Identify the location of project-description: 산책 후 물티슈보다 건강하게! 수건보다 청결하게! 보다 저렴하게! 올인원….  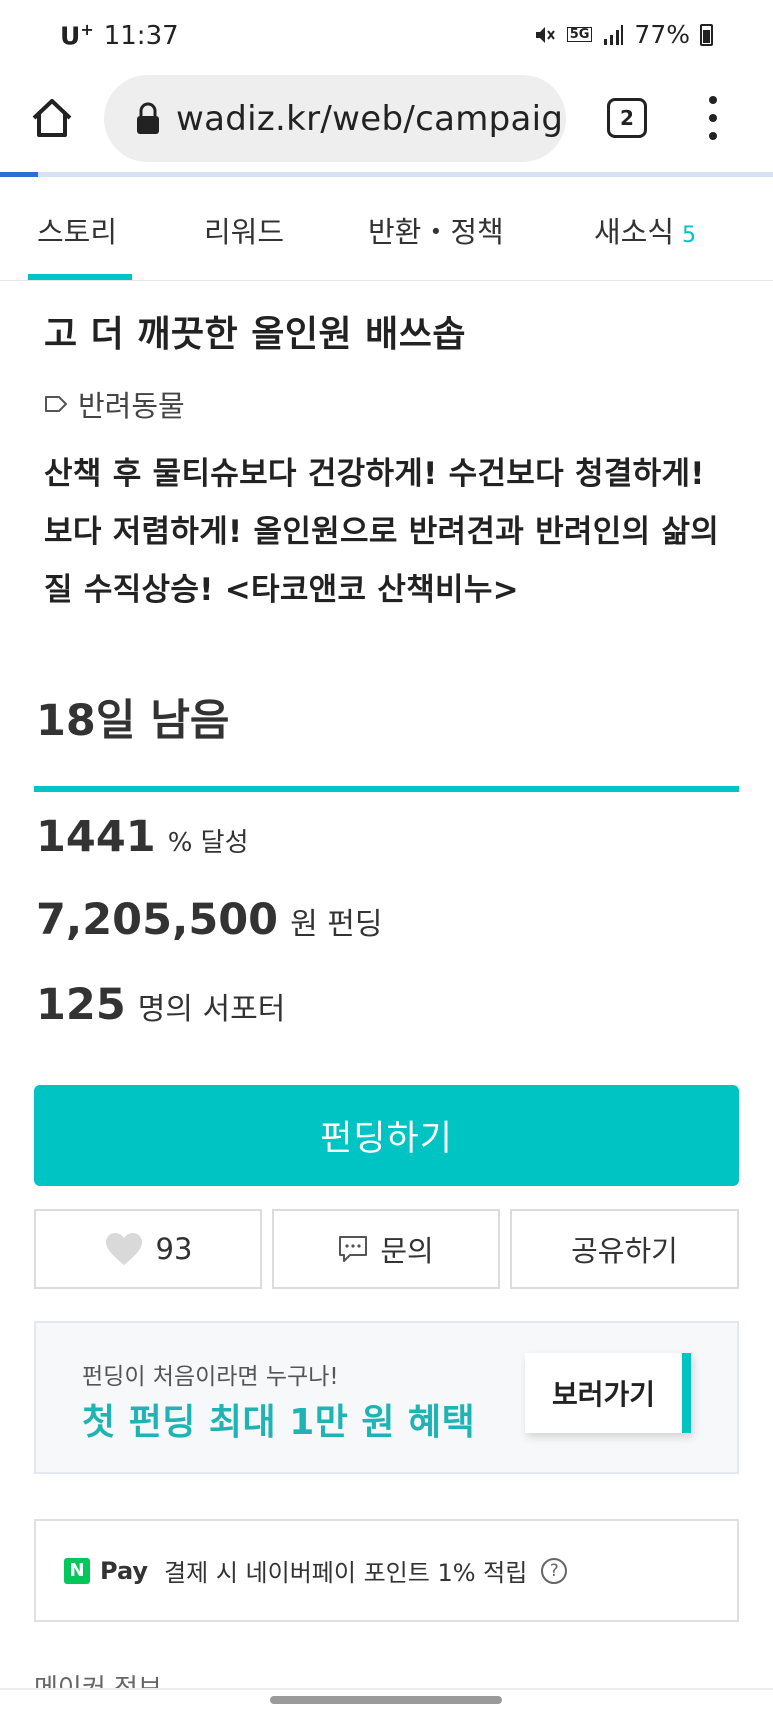
(382, 532).